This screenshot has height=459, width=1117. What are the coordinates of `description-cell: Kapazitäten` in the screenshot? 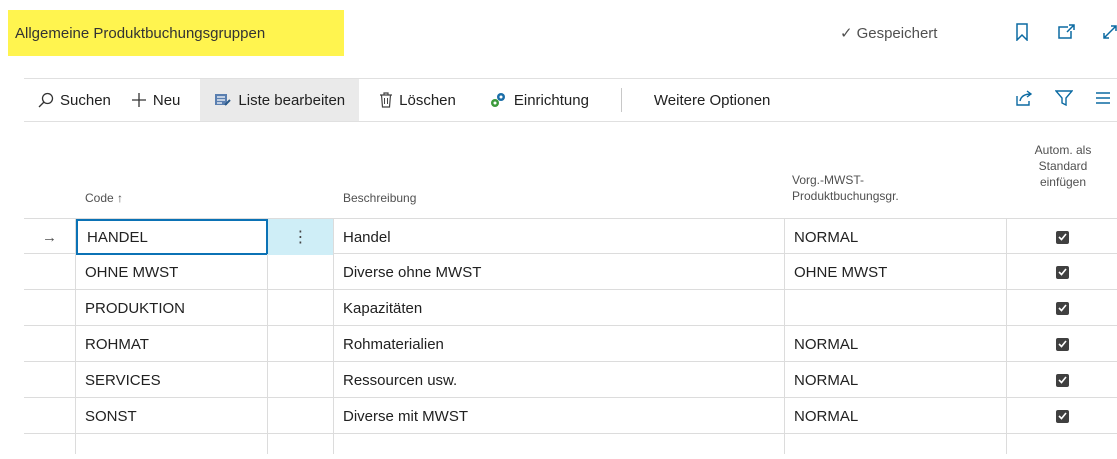 It's located at (559, 308).